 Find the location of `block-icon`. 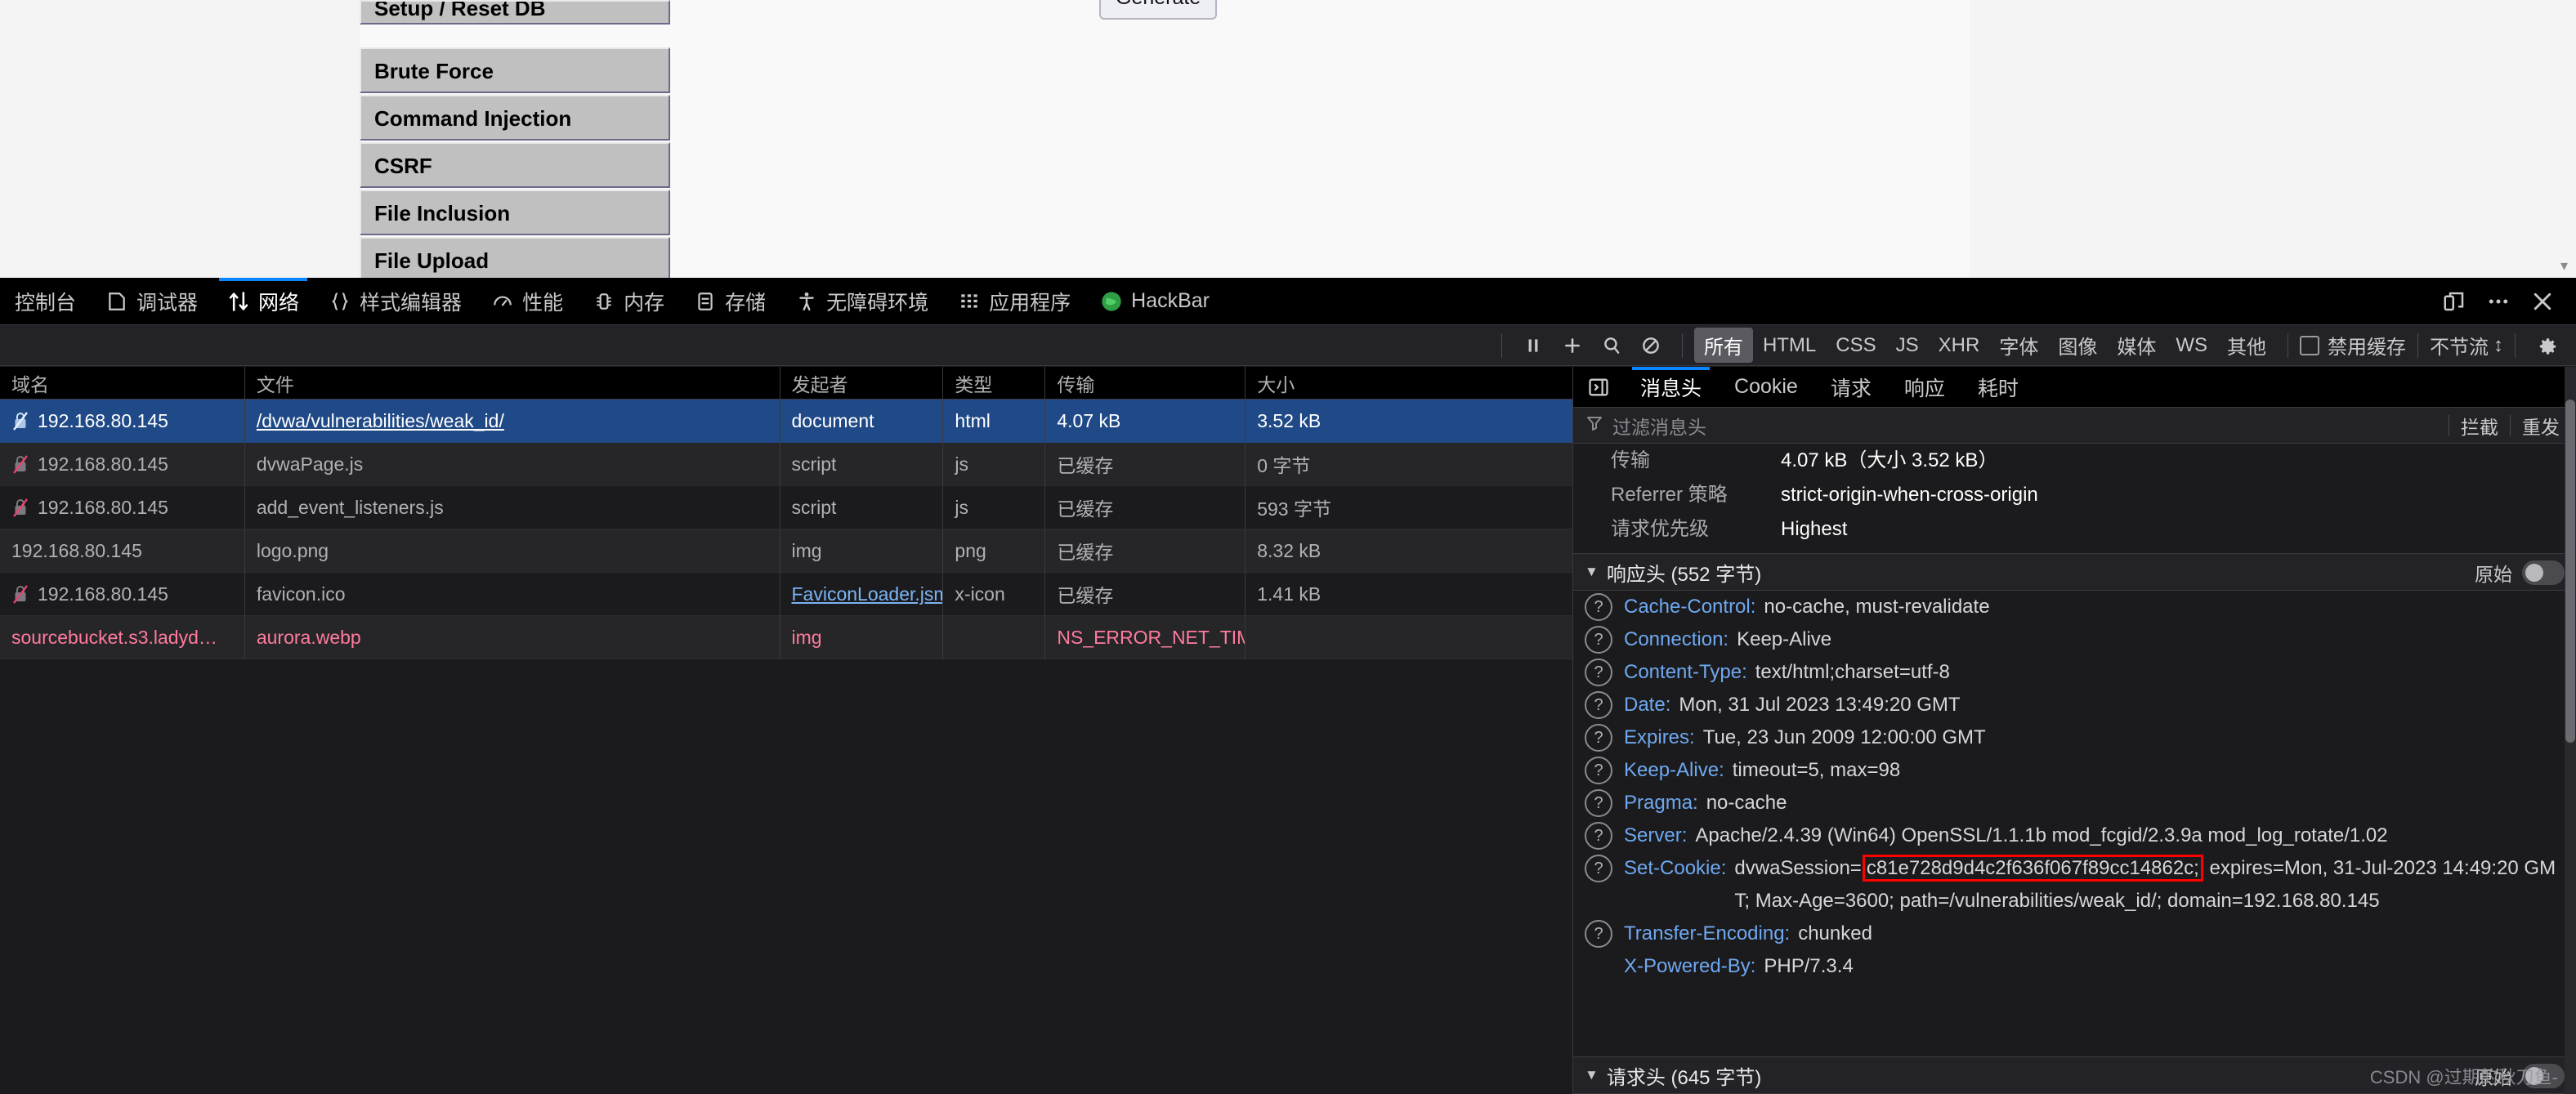

block-icon is located at coordinates (1650, 346).